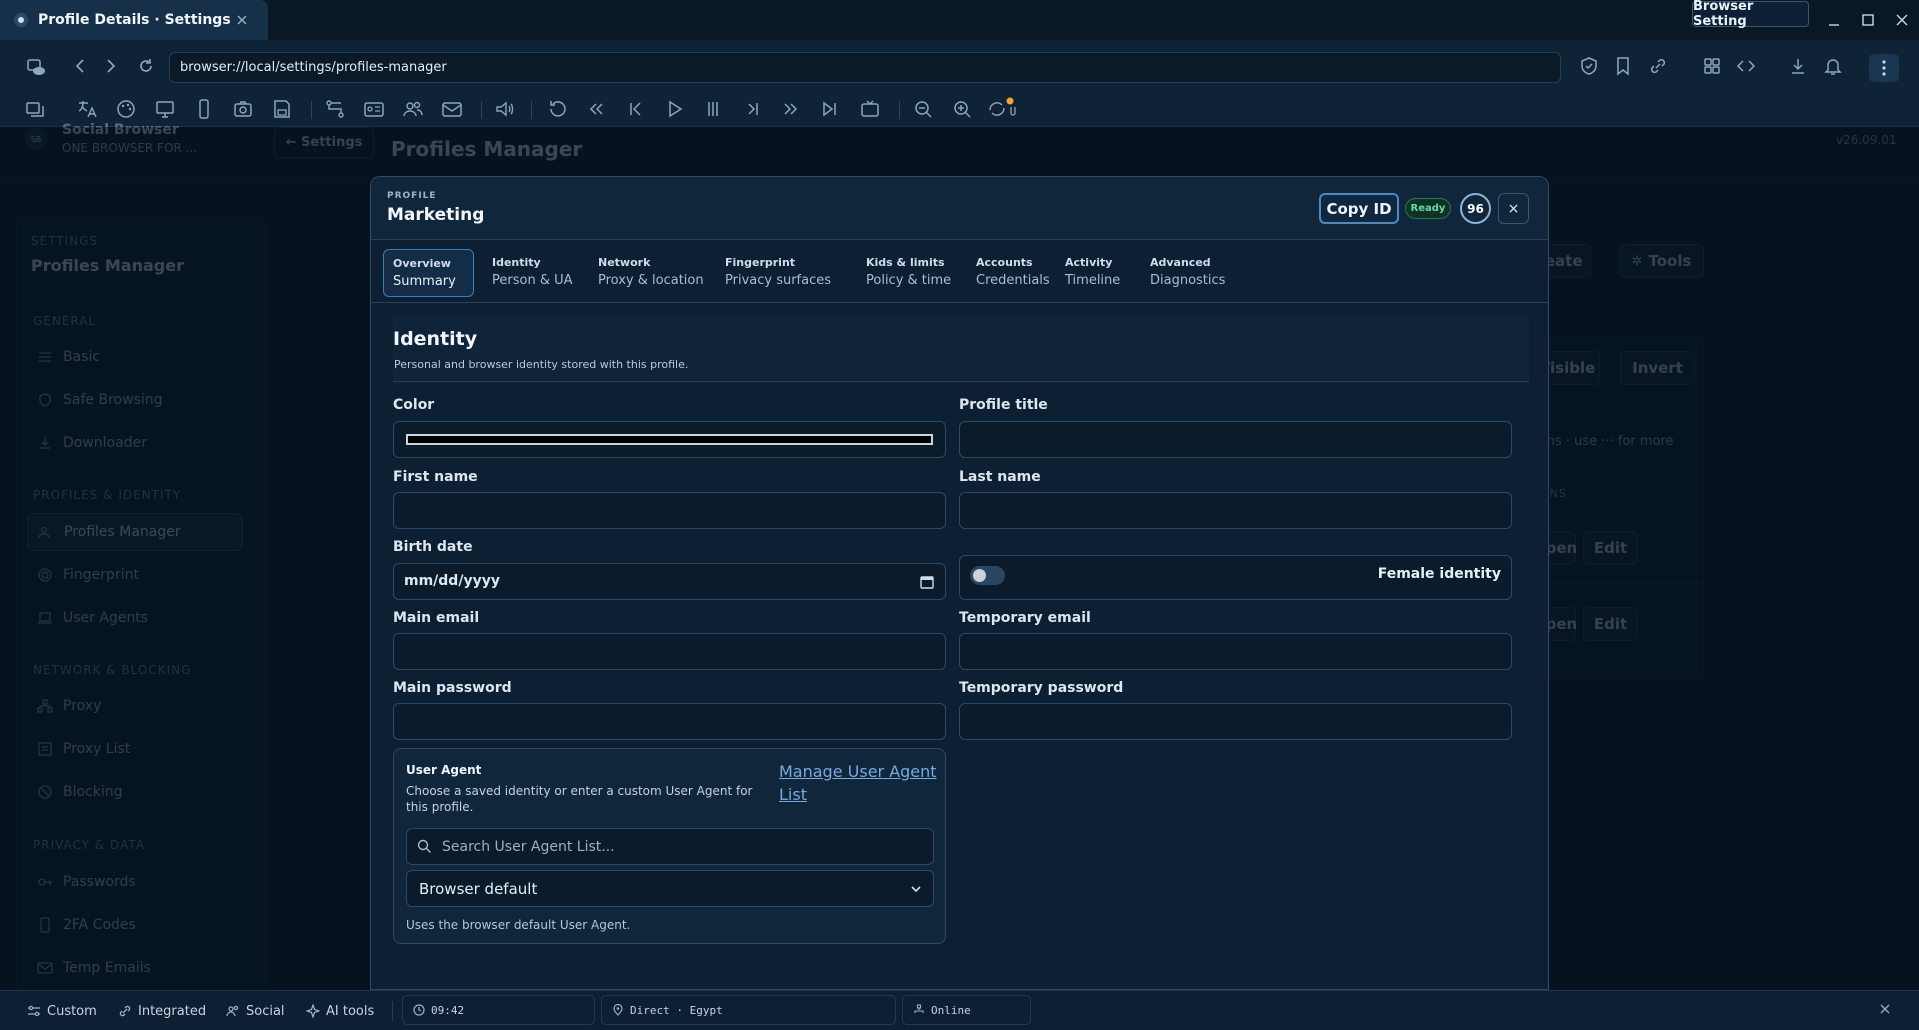 The image size is (1919, 1030). I want to click on workflow-icon, so click(335, 109).